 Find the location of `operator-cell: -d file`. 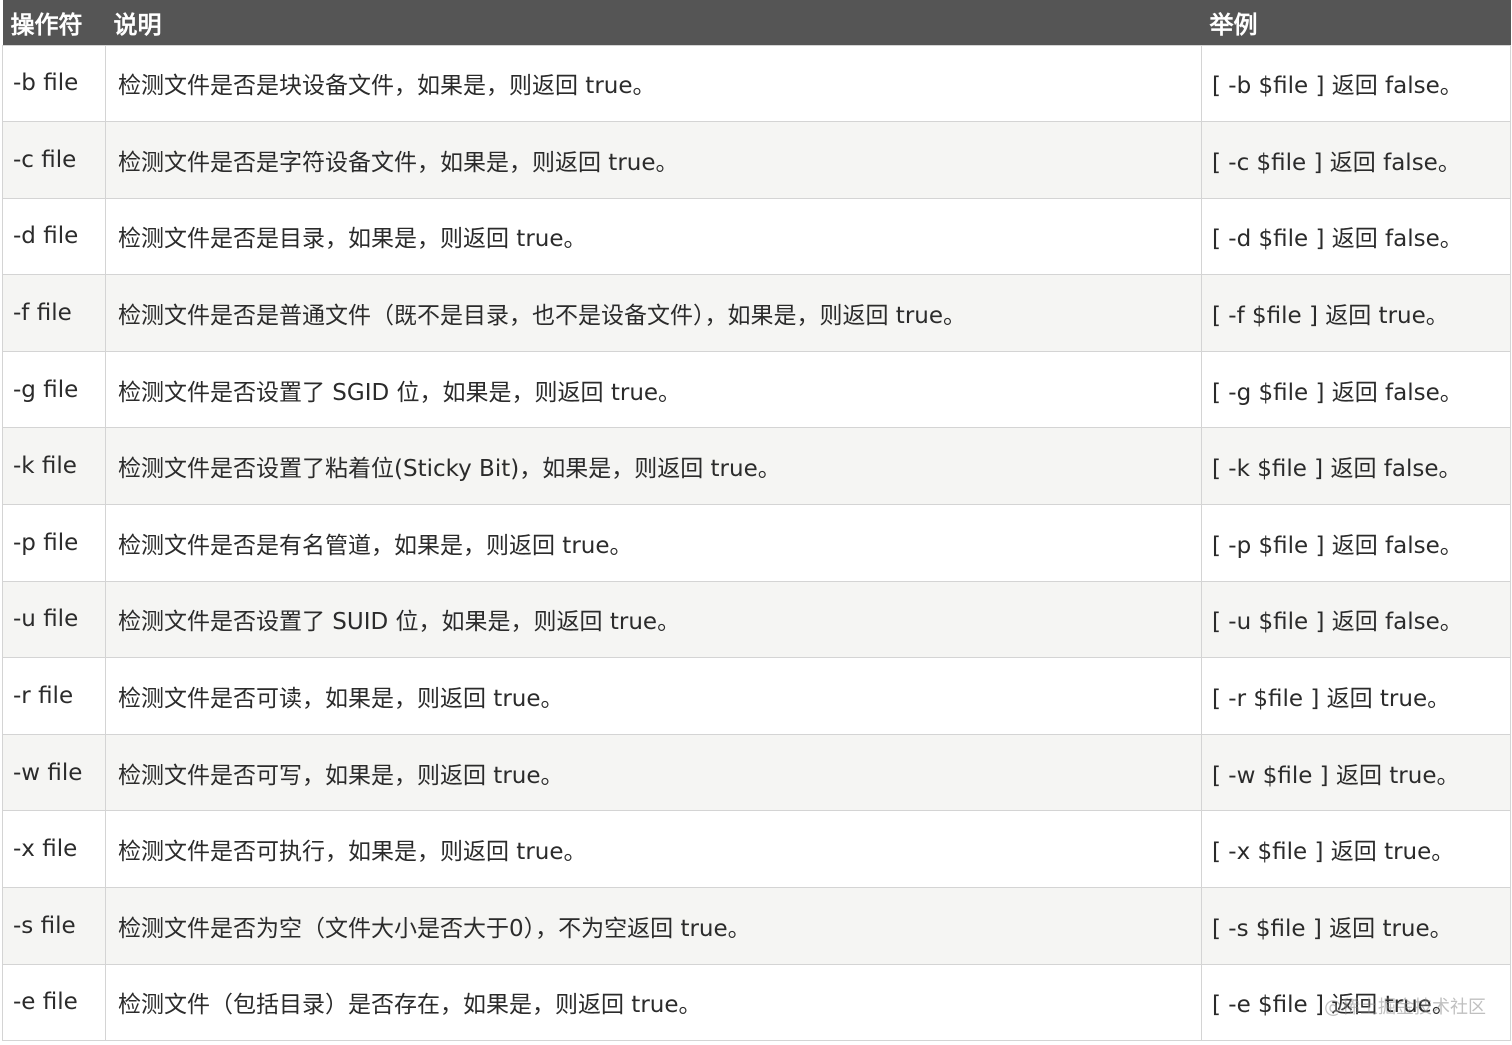

operator-cell: -d file is located at coordinates (54, 236).